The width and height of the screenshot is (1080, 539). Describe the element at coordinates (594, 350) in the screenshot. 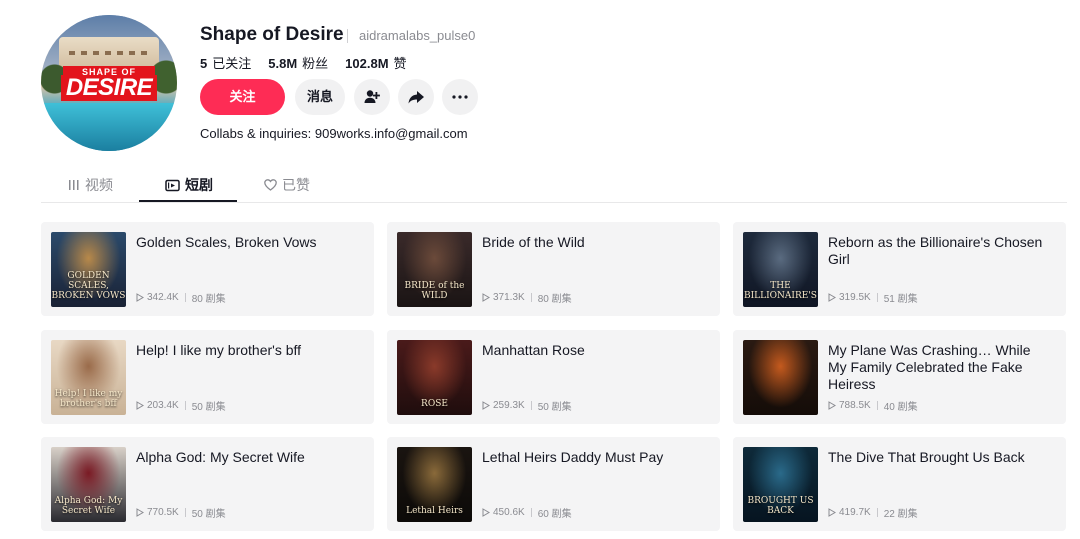

I see `drama-title: Manhattan Rose` at that location.